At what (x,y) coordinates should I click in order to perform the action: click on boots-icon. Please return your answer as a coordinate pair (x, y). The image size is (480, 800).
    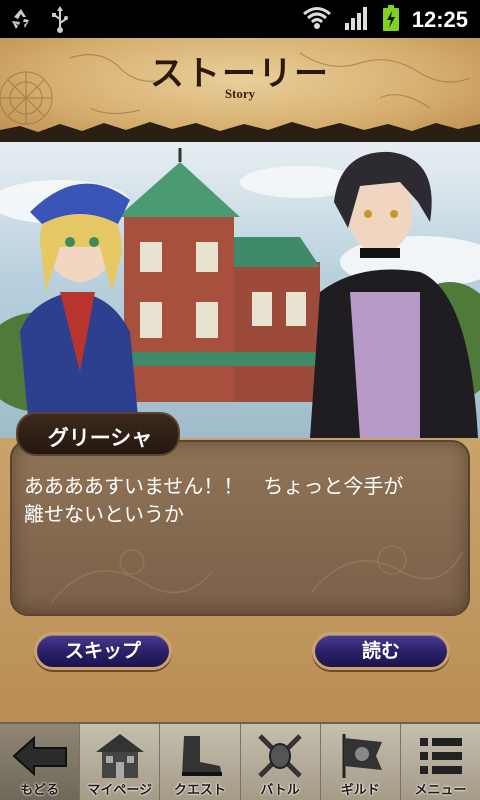
    Looking at the image, I should click on (201, 756).